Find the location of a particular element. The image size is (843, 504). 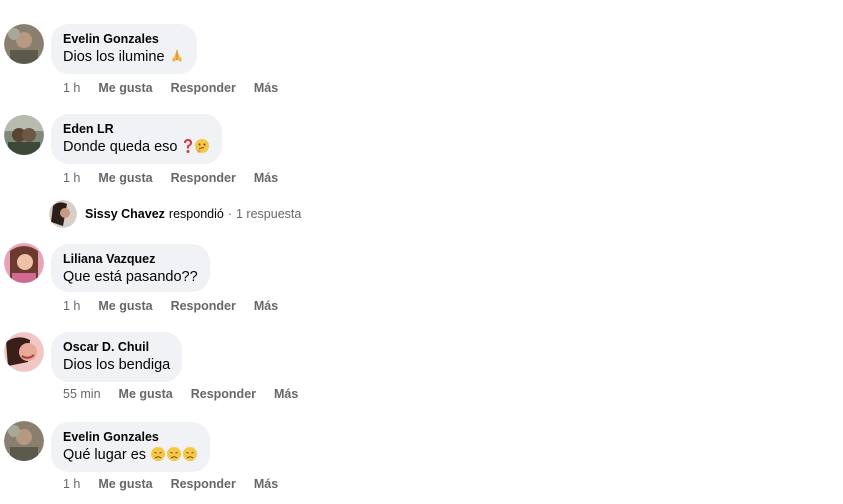

comment-bubble: Eden LR Donde queda eso is located at coordinates (136, 139).